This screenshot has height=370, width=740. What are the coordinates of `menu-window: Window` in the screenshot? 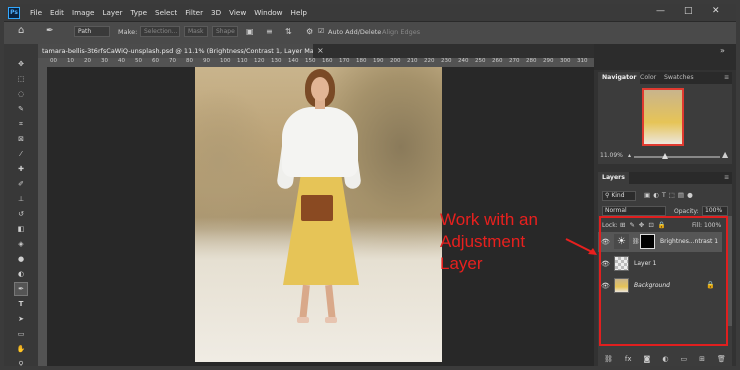 It's located at (268, 12).